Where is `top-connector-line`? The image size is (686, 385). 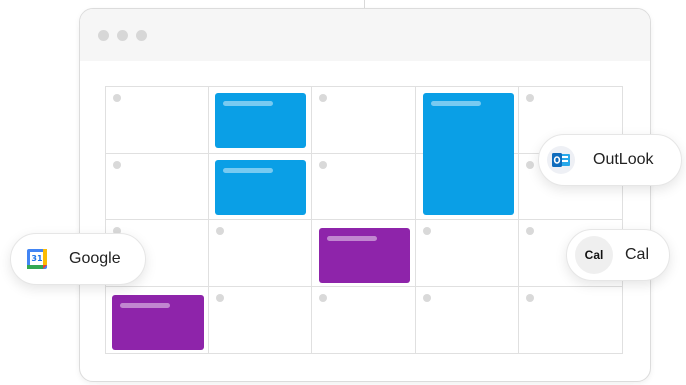
top-connector-line is located at coordinates (364, 4).